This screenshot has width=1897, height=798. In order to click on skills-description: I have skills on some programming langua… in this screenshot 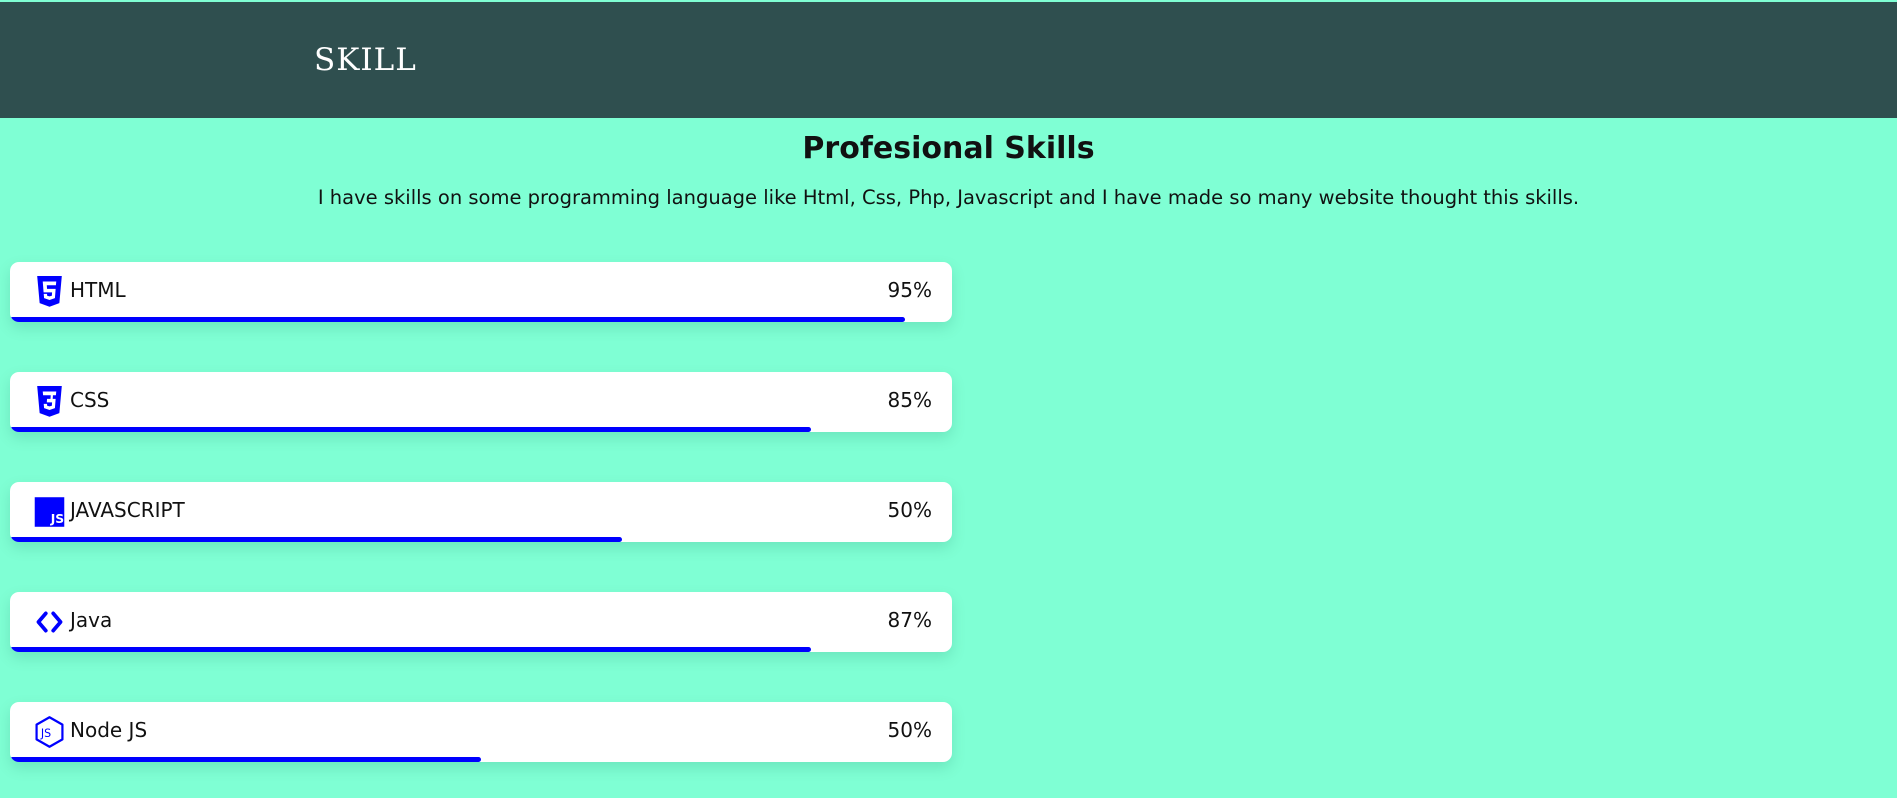, I will do `click(948, 197)`.